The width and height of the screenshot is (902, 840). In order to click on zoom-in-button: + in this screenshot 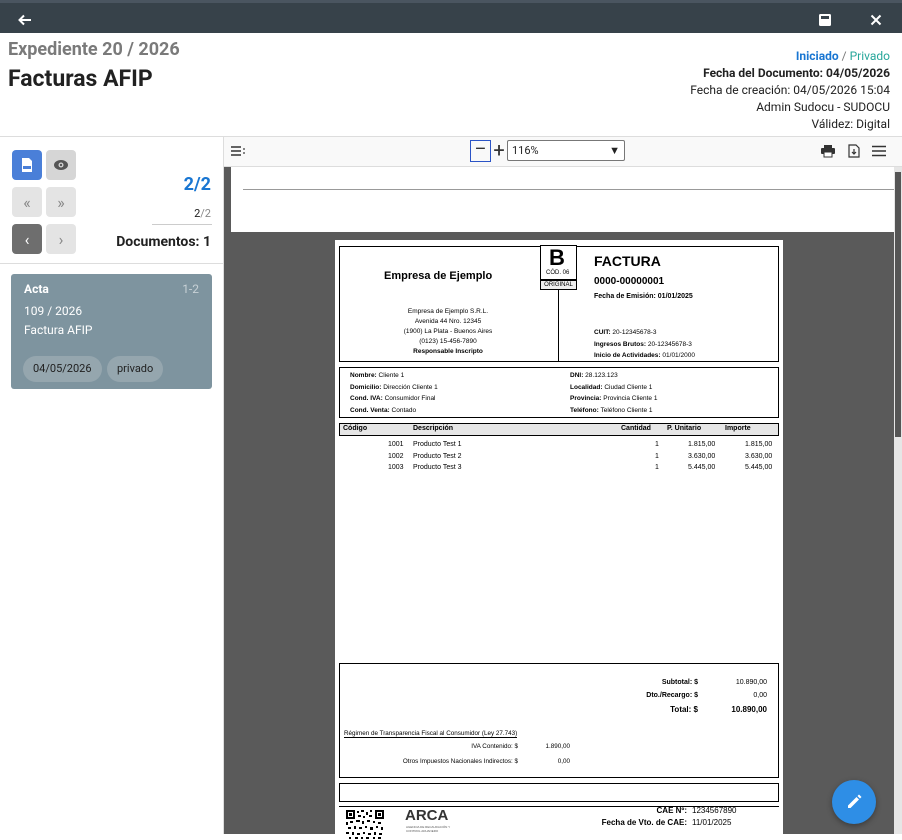, I will do `click(499, 151)`.